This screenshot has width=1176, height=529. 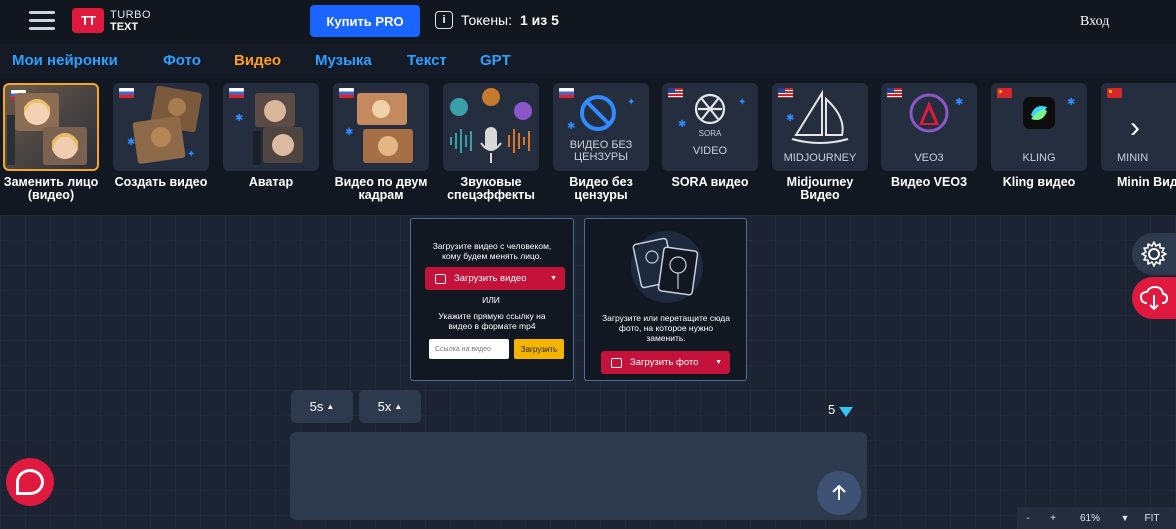 What do you see at coordinates (365, 21) in the screenshot?
I see `buy-pro-button: Купить PRO` at bounding box center [365, 21].